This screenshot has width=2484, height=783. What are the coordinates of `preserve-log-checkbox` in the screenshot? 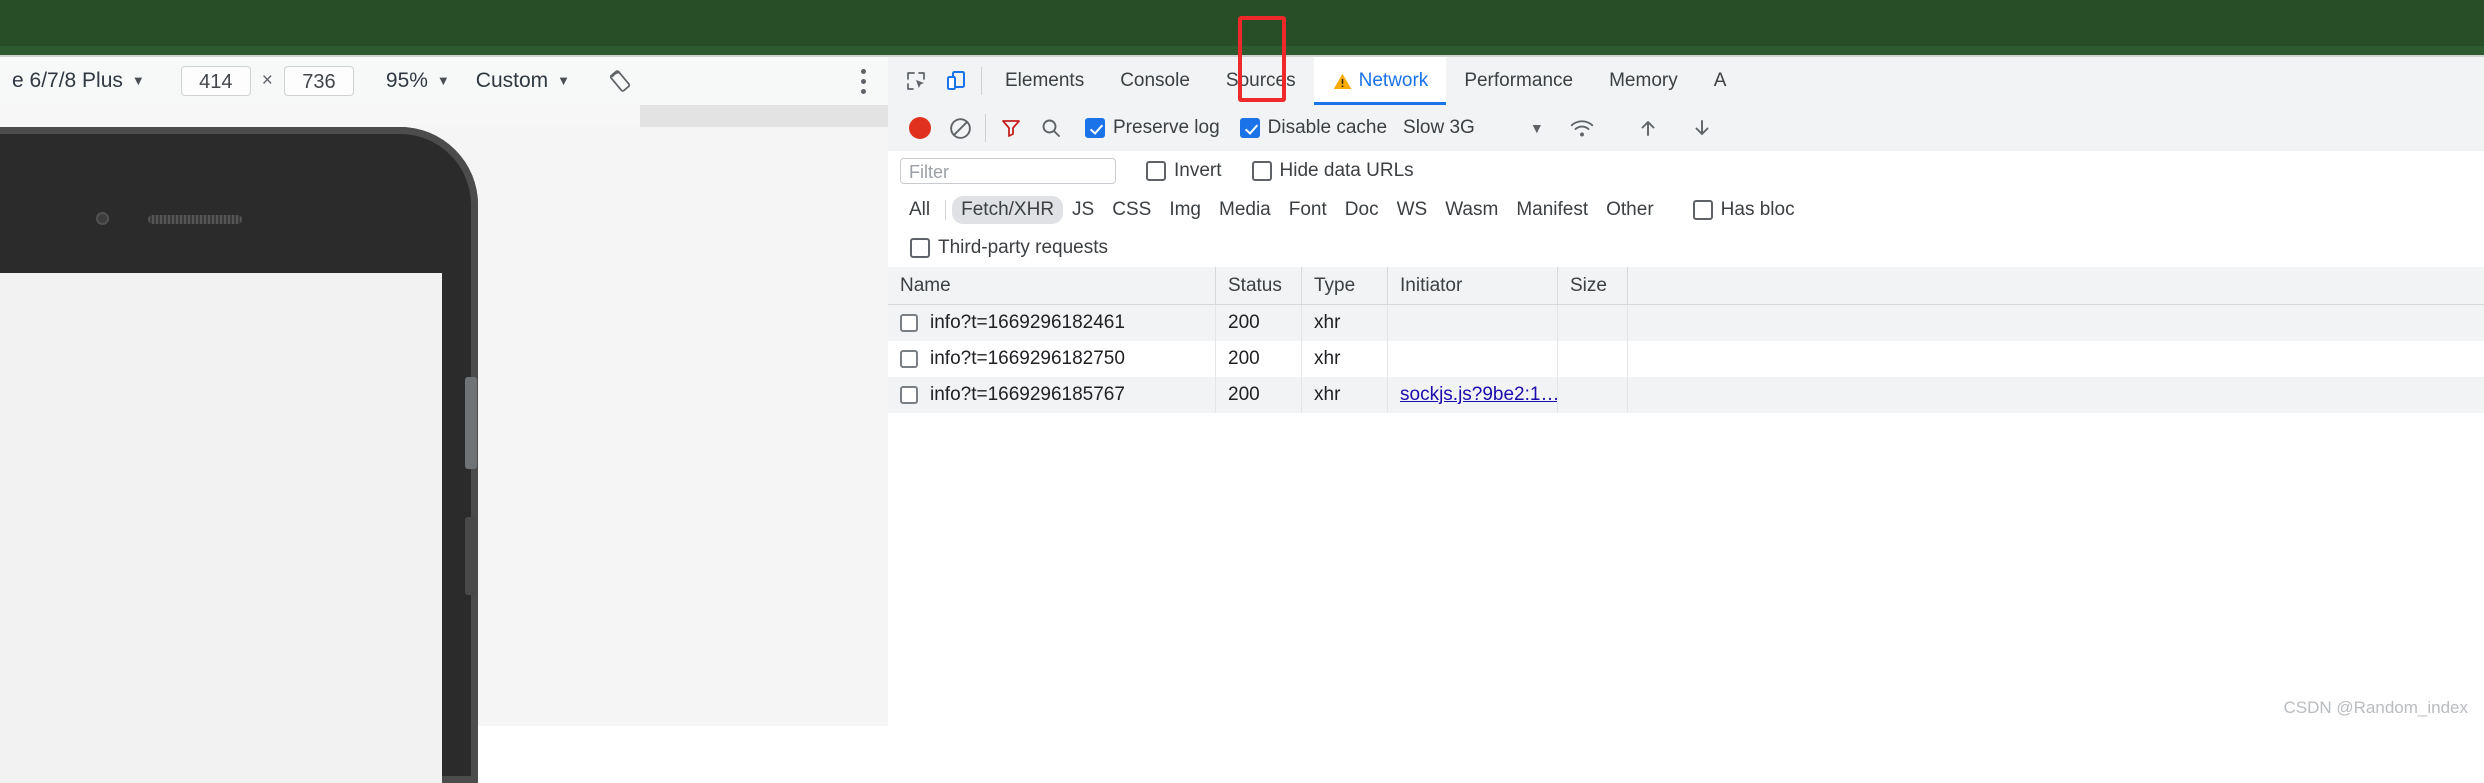 It's located at (1095, 128).